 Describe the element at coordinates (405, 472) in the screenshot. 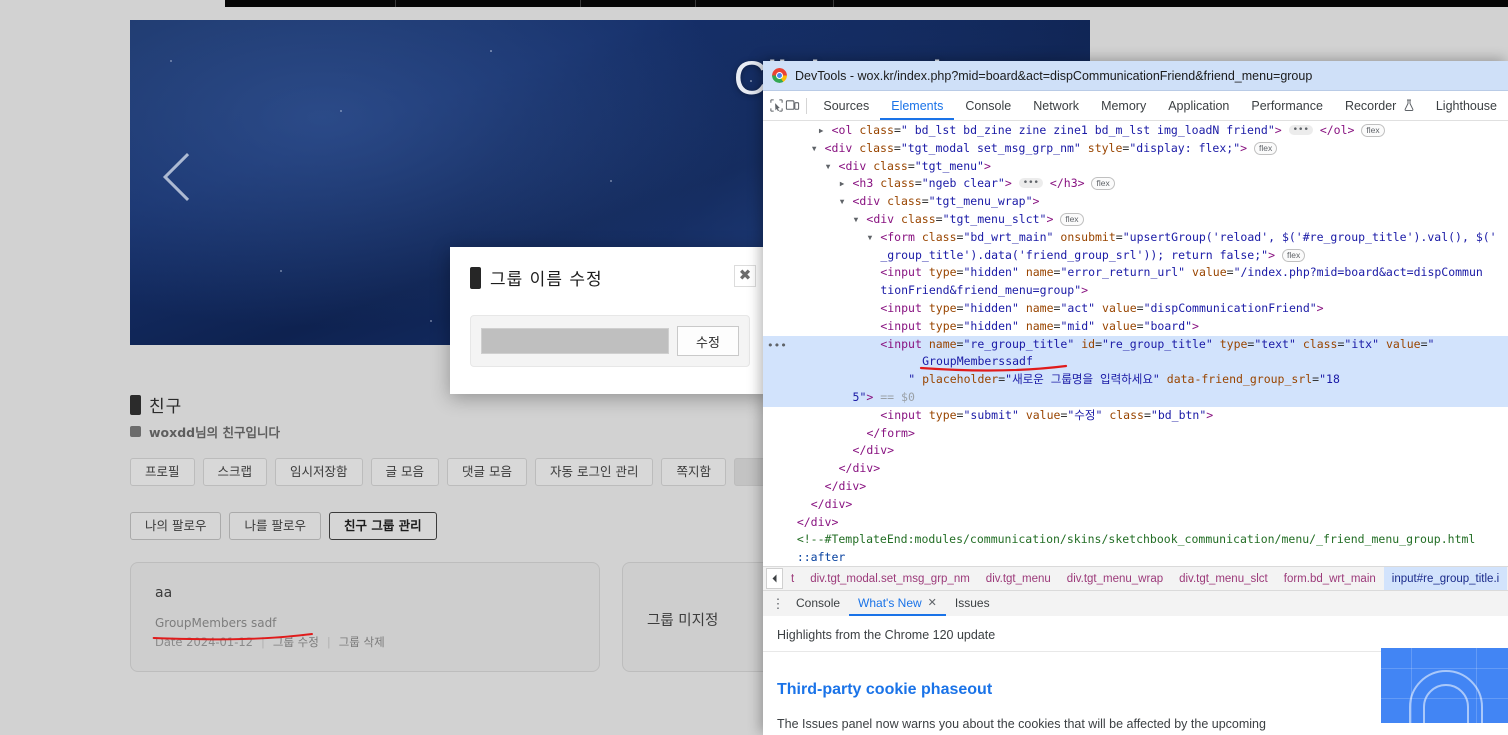

I see `menu-button-posts: 글 모음` at that location.